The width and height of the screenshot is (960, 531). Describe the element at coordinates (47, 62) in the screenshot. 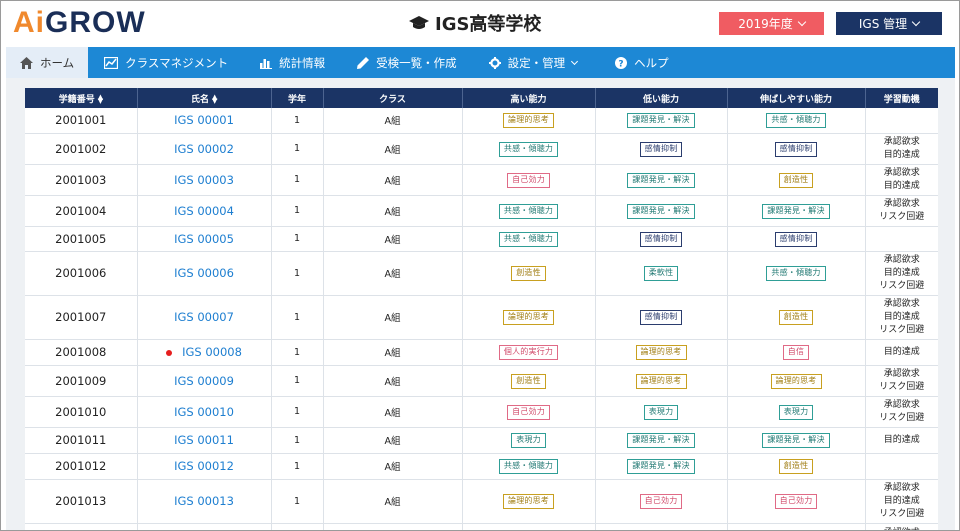

I see `nav-home: ホーム` at that location.